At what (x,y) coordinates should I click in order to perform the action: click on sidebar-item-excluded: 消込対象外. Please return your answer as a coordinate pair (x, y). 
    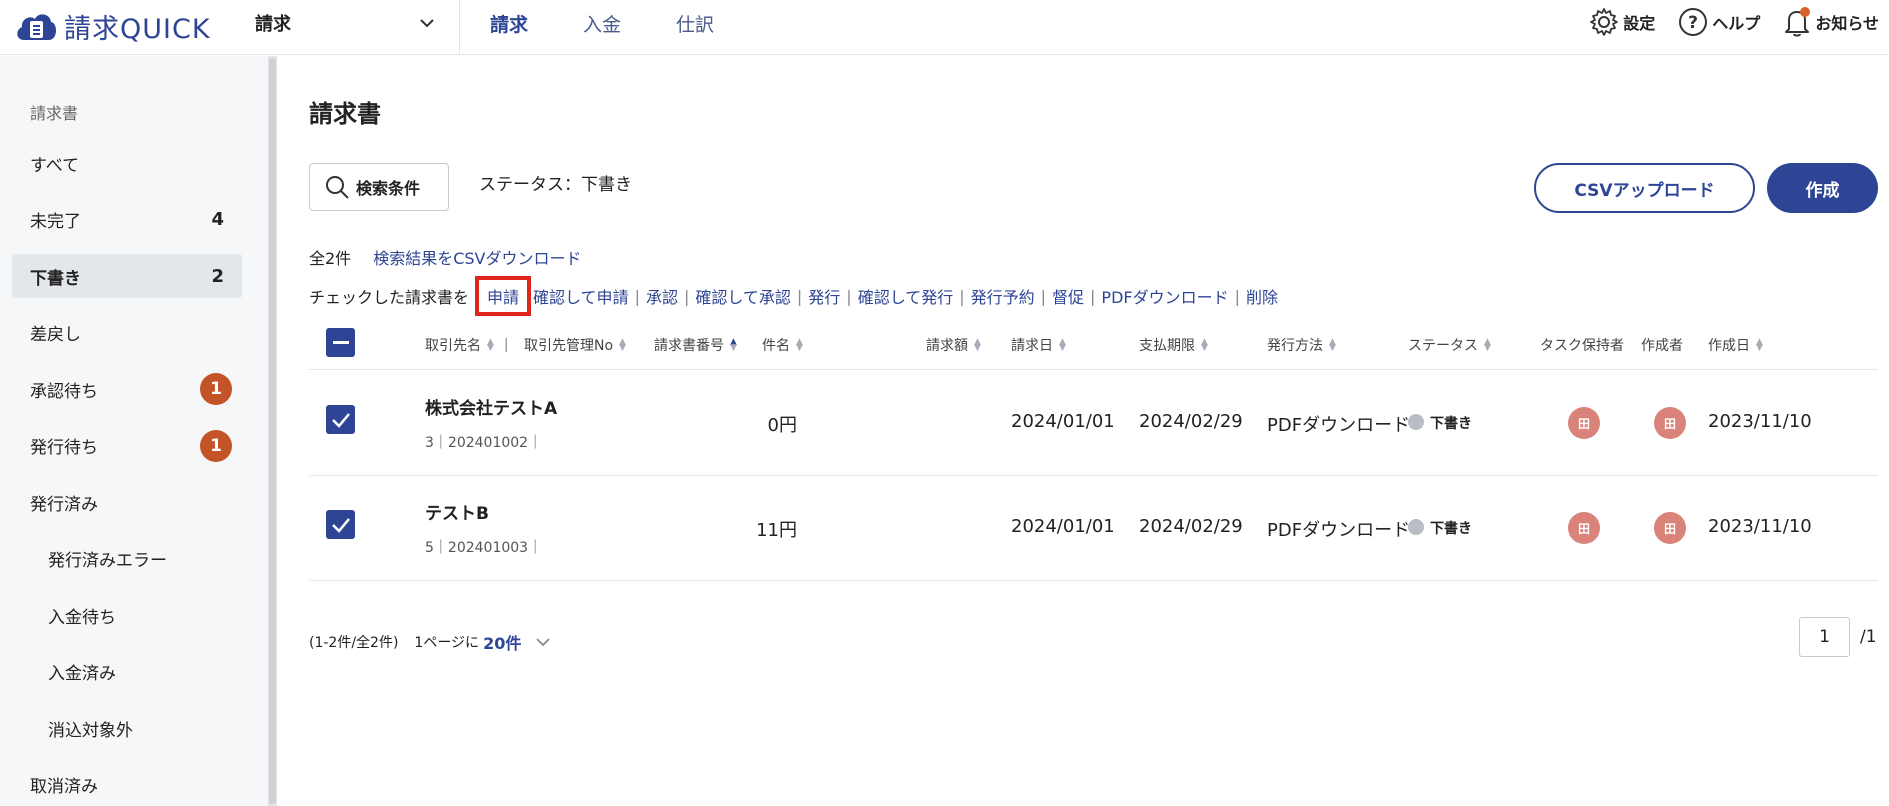
    Looking at the image, I should click on (127, 728).